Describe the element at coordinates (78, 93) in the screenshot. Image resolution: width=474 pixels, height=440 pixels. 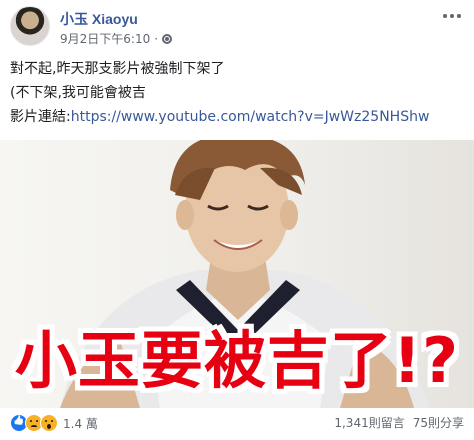
I see `post-line-2: (不下架,我可能會被吉` at that location.